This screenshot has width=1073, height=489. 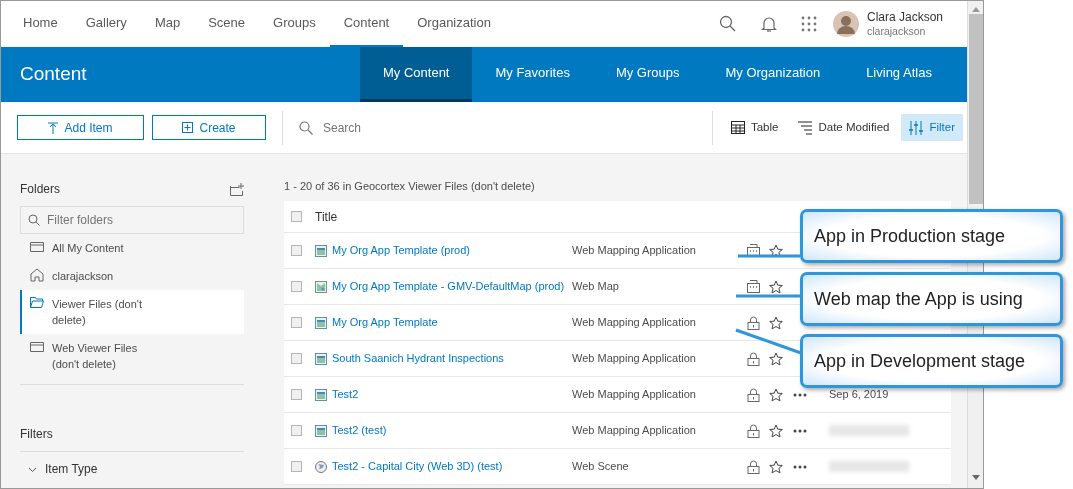 I want to click on folder-item: All My Content, so click(x=132, y=248).